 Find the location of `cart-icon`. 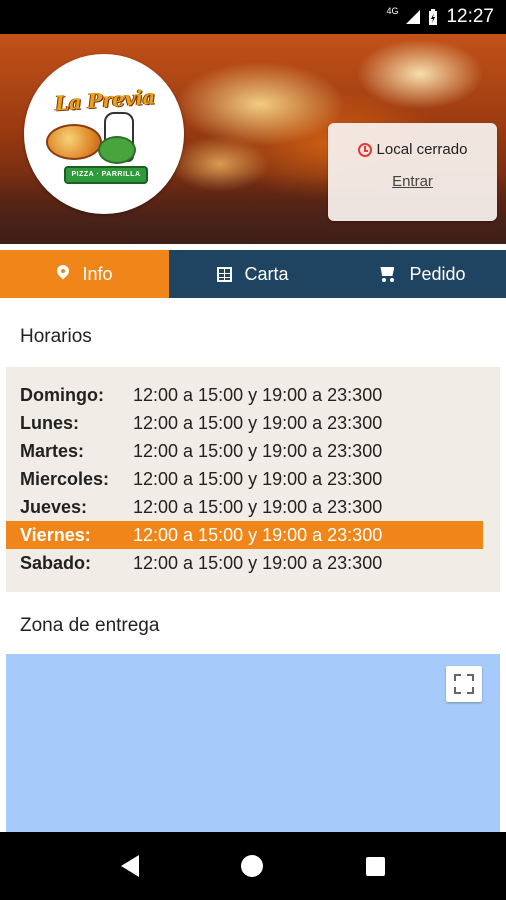

cart-icon is located at coordinates (387, 274).